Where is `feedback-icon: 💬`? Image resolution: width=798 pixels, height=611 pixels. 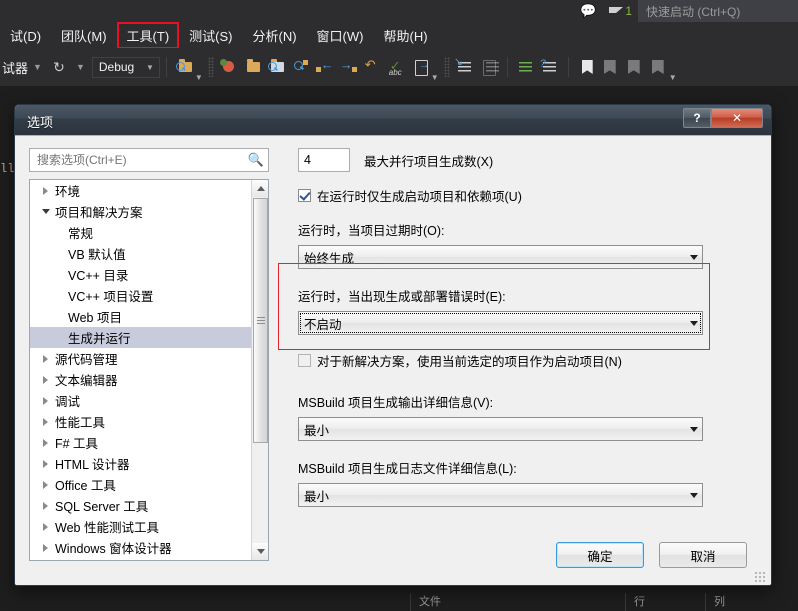
feedback-icon: 💬 is located at coordinates (588, 11).